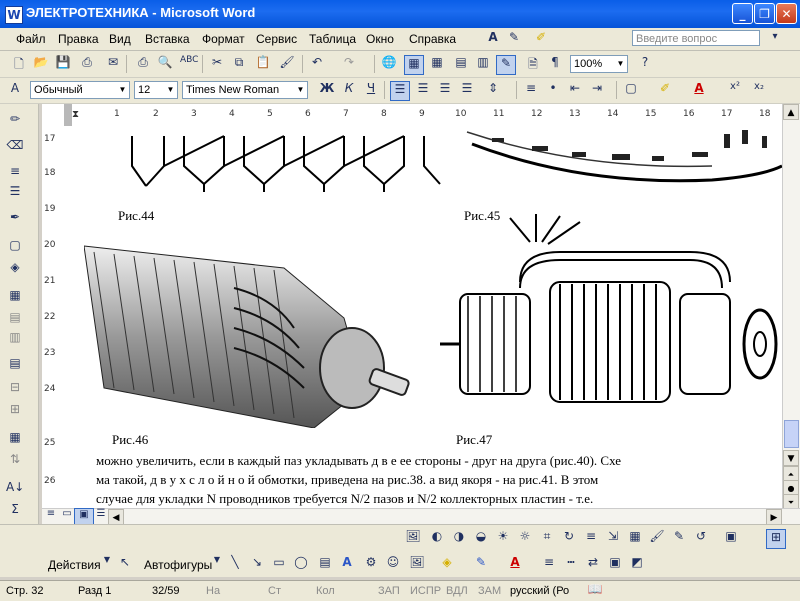 The width and height of the screenshot is (800, 601). What do you see at coordinates (327, 90) in the screenshot?
I see `bold-button: Ж` at bounding box center [327, 90].